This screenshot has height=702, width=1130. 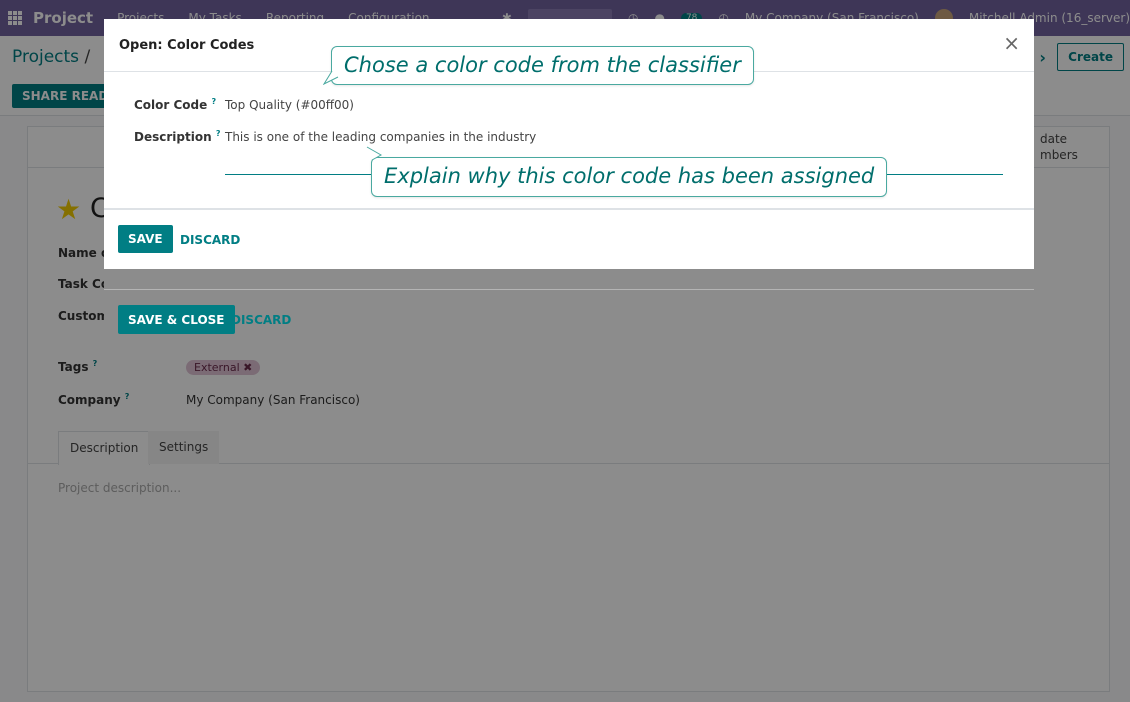 I want to click on dialog-title: Open: Color Codes, so click(x=187, y=45).